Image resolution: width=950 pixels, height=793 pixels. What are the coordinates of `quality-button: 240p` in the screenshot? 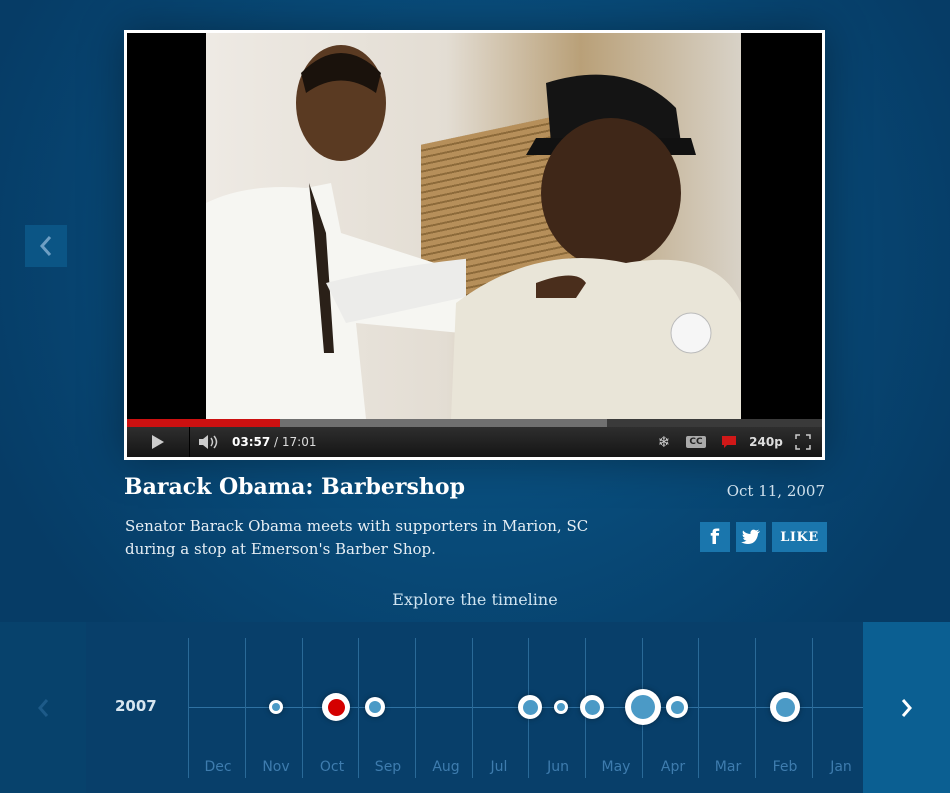 It's located at (766, 442).